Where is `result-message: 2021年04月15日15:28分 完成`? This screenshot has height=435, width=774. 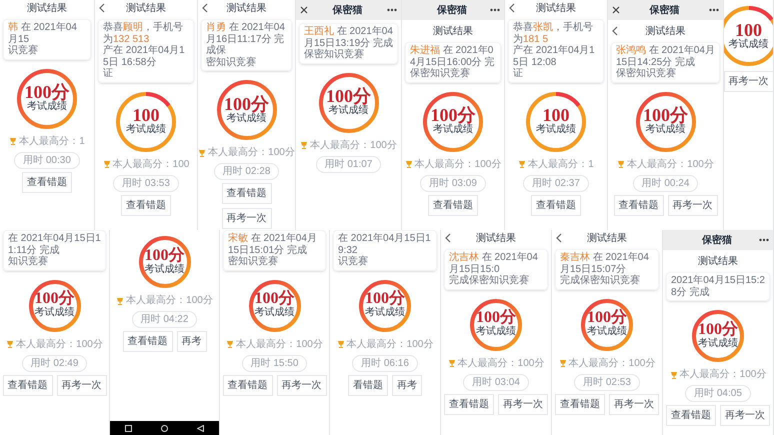 result-message: 2021年04月15日15:28分 完成 is located at coordinates (718, 286).